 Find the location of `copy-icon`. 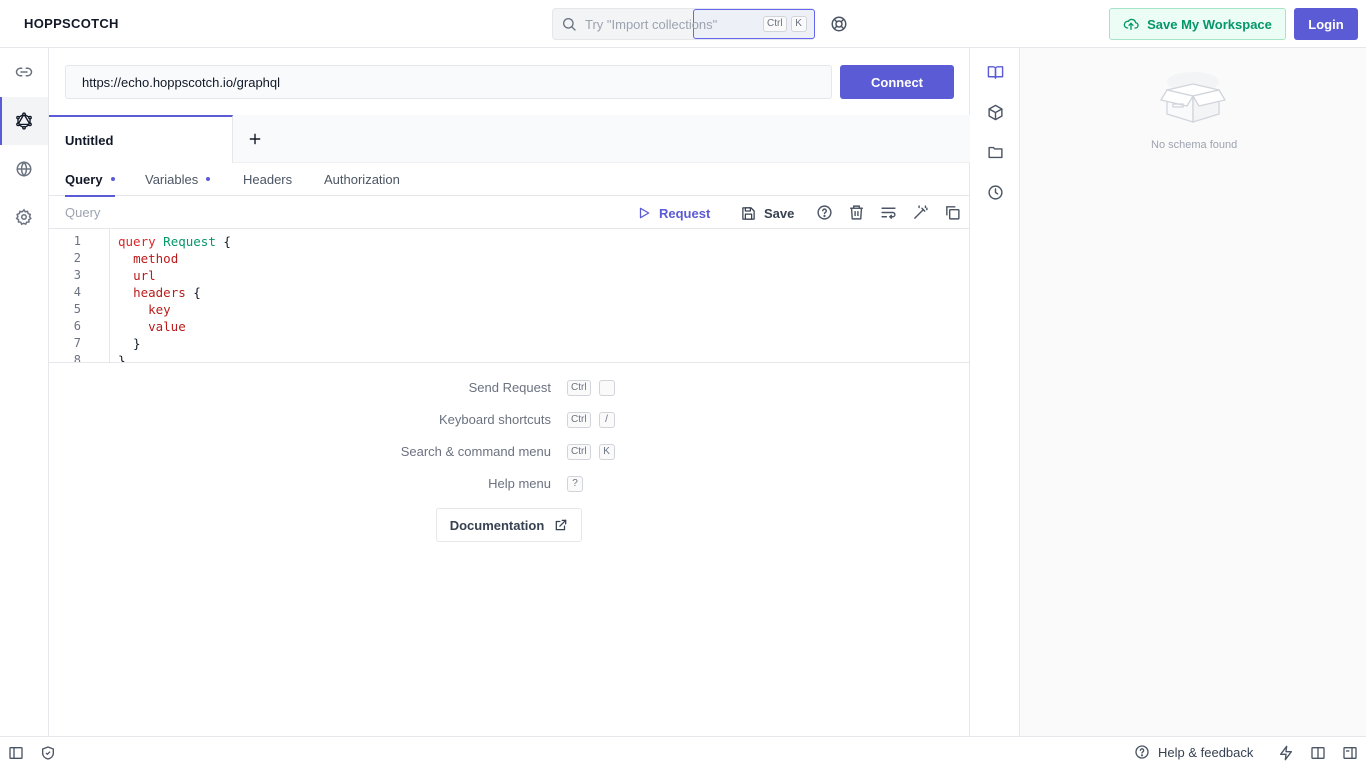

copy-icon is located at coordinates (953, 213).